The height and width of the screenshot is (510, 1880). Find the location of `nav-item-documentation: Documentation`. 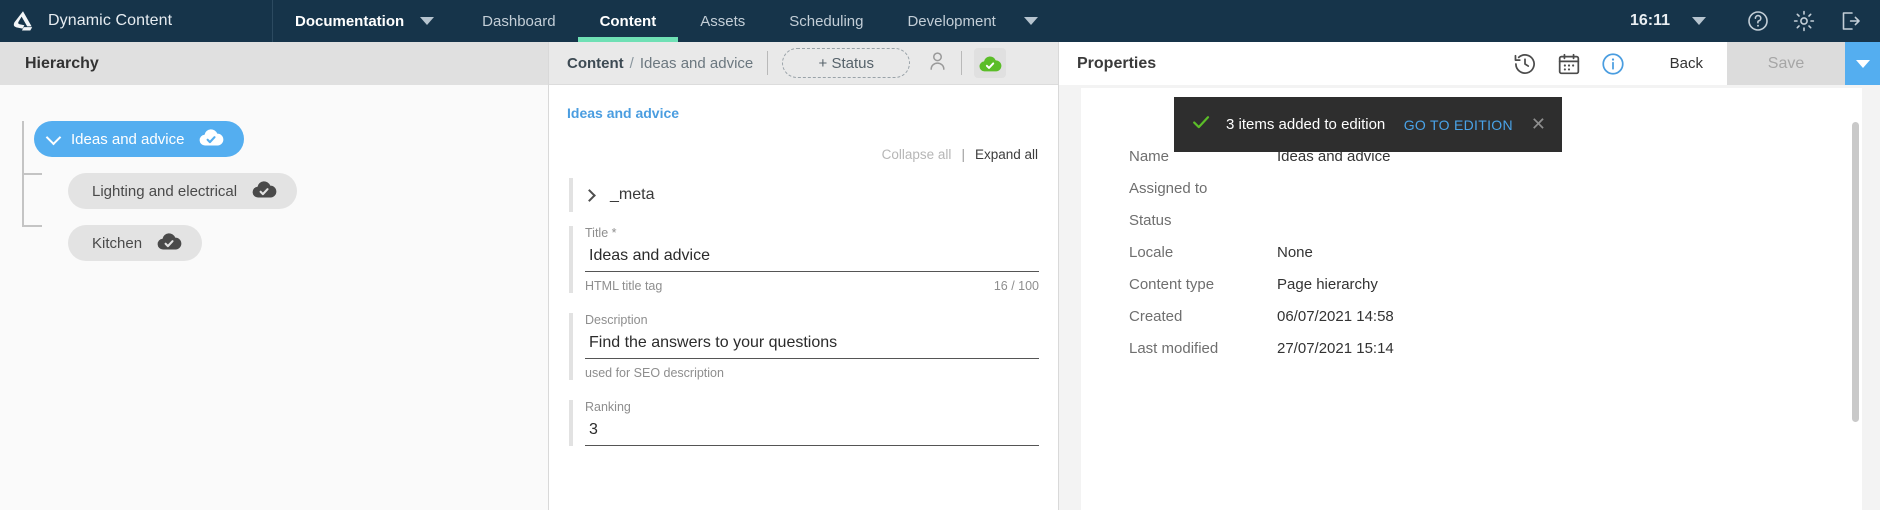

nav-item-documentation: Documentation is located at coordinates (343, 21).